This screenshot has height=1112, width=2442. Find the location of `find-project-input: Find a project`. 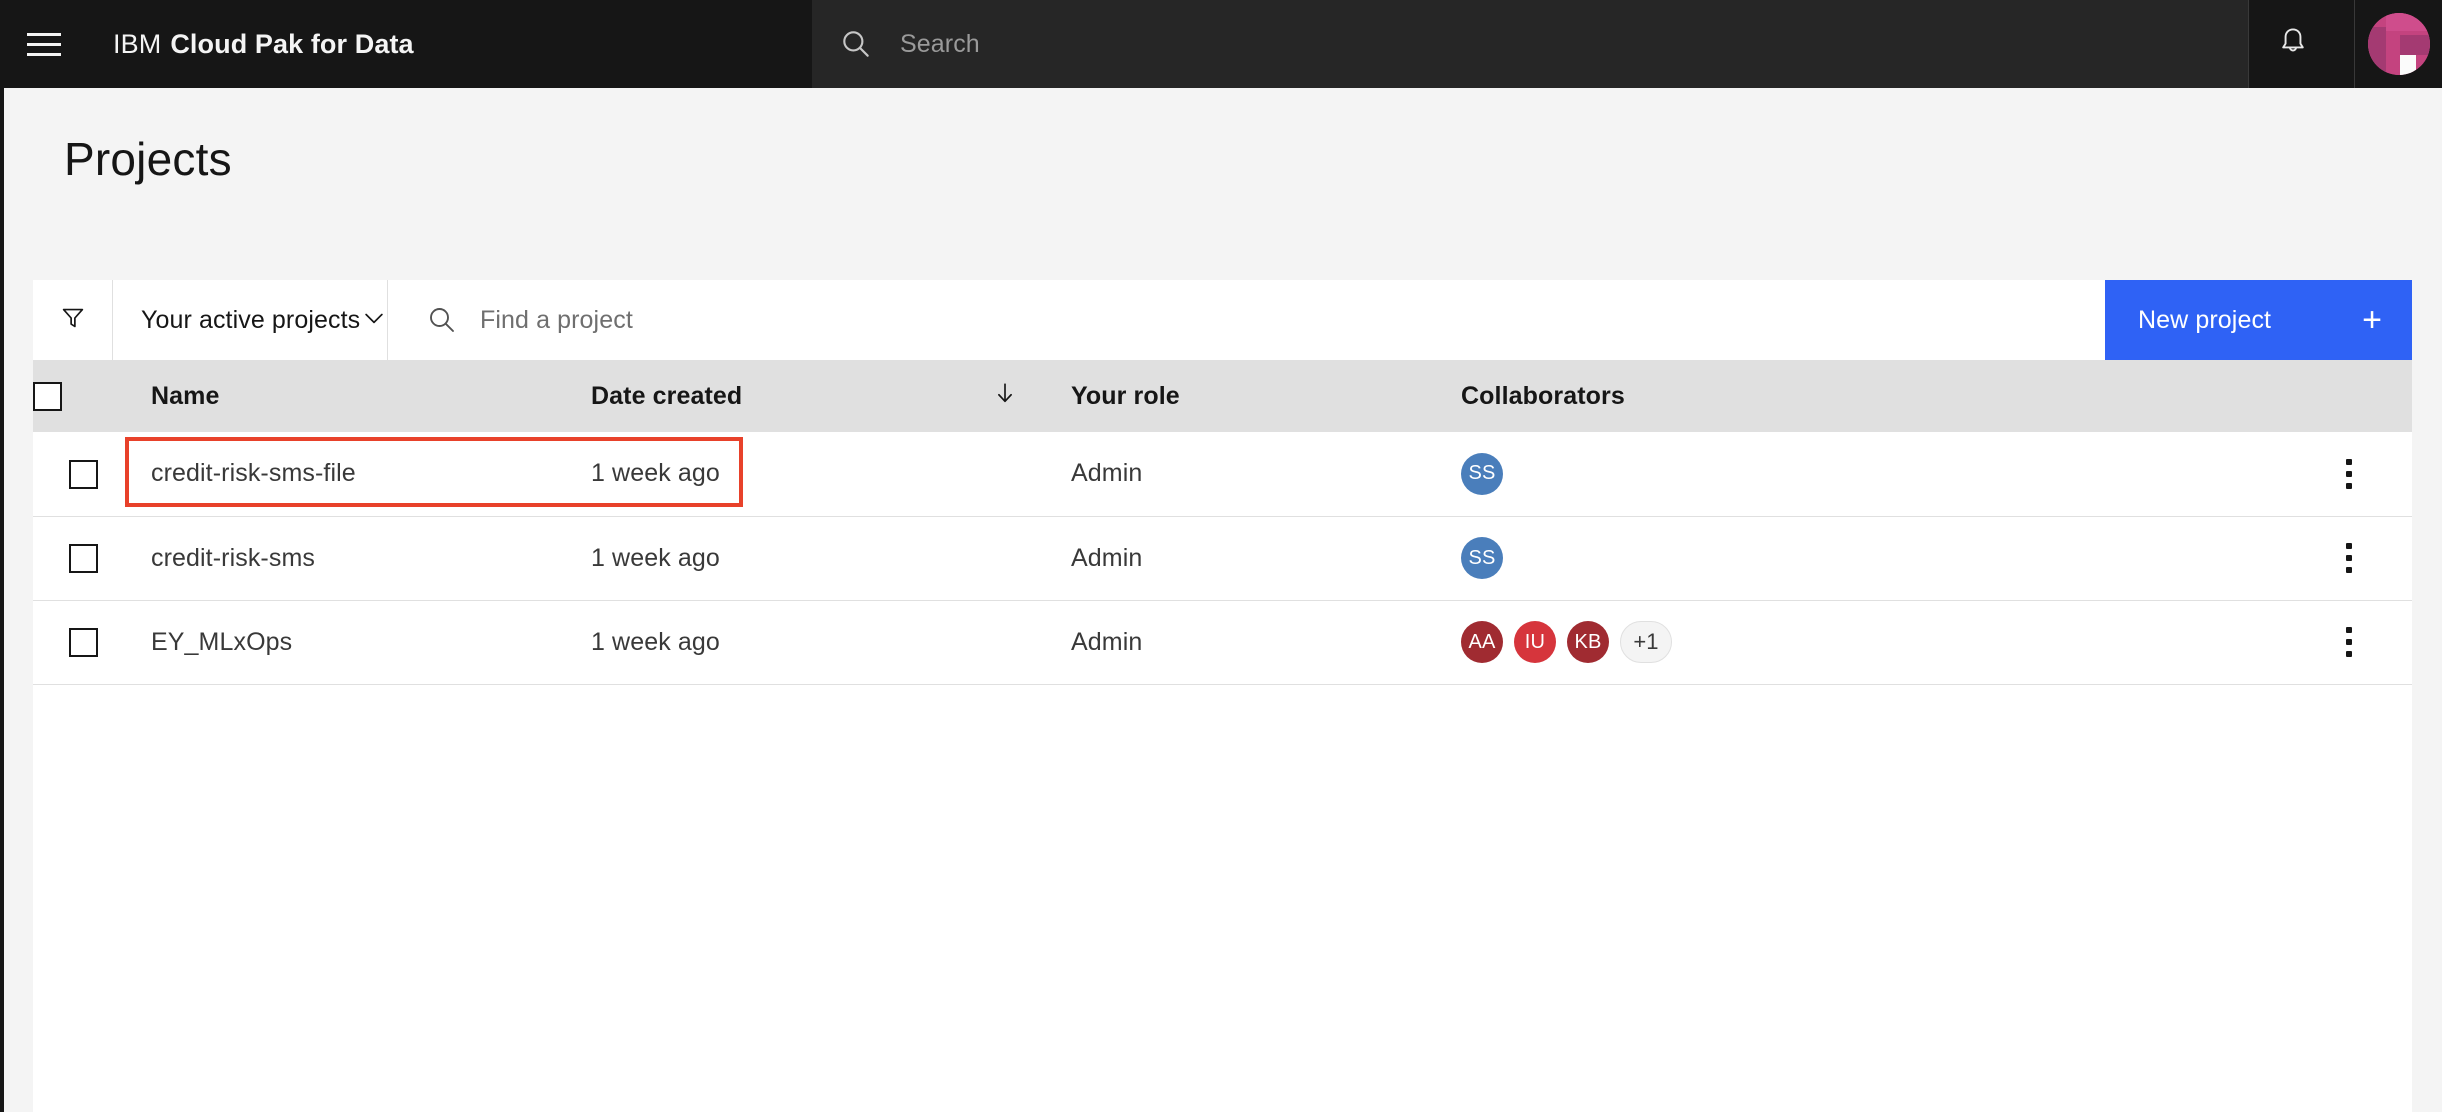

find-project-input: Find a project is located at coordinates (1246, 320).